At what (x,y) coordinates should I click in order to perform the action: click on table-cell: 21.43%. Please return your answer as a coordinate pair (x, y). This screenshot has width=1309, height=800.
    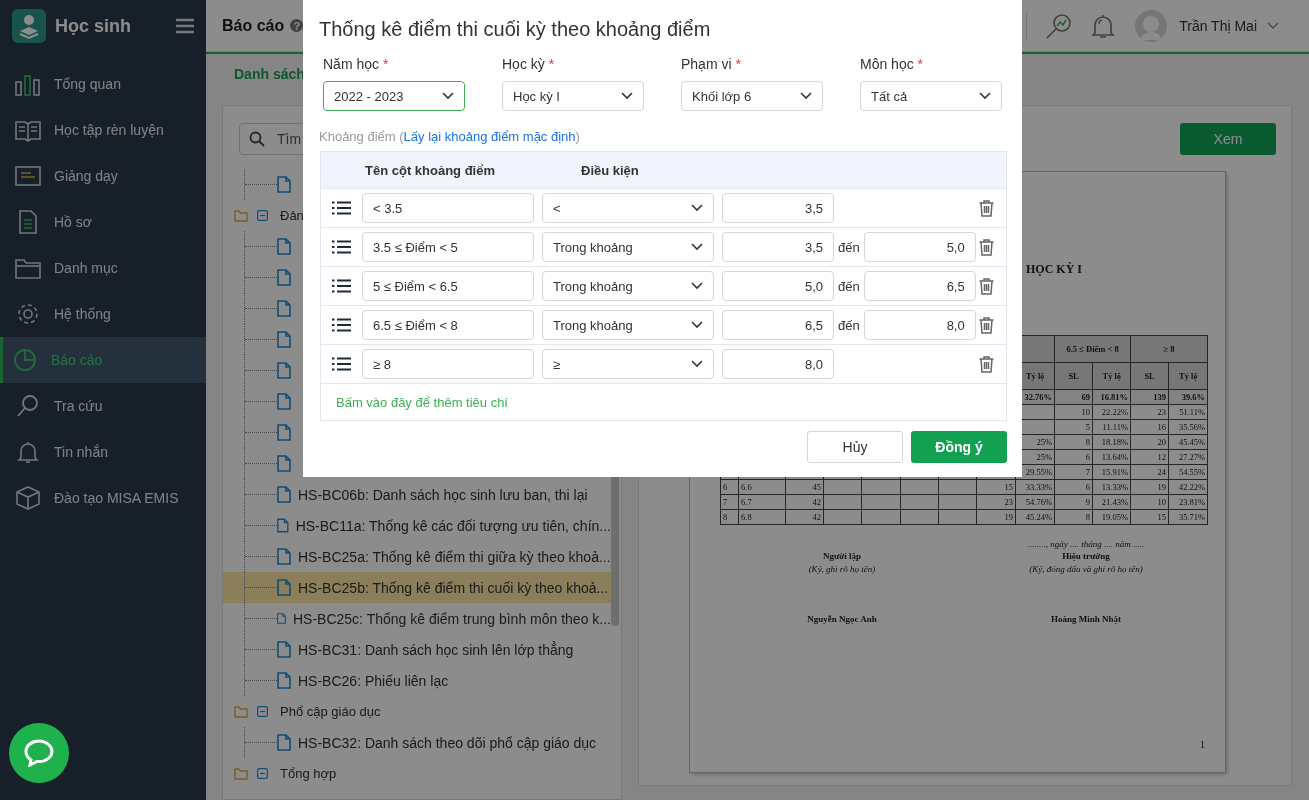
    Looking at the image, I should click on (1111, 502).